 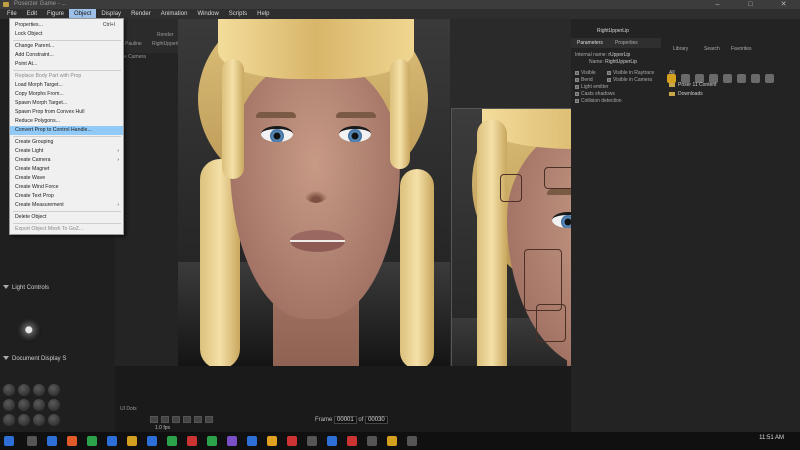 I want to click on menu-animation: Animation, so click(x=174, y=14).